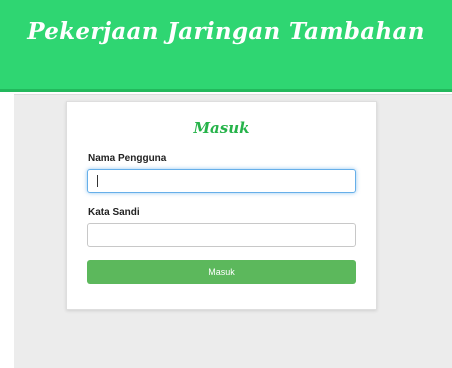  What do you see at coordinates (221, 128) in the screenshot?
I see `login-title: Masuk` at bounding box center [221, 128].